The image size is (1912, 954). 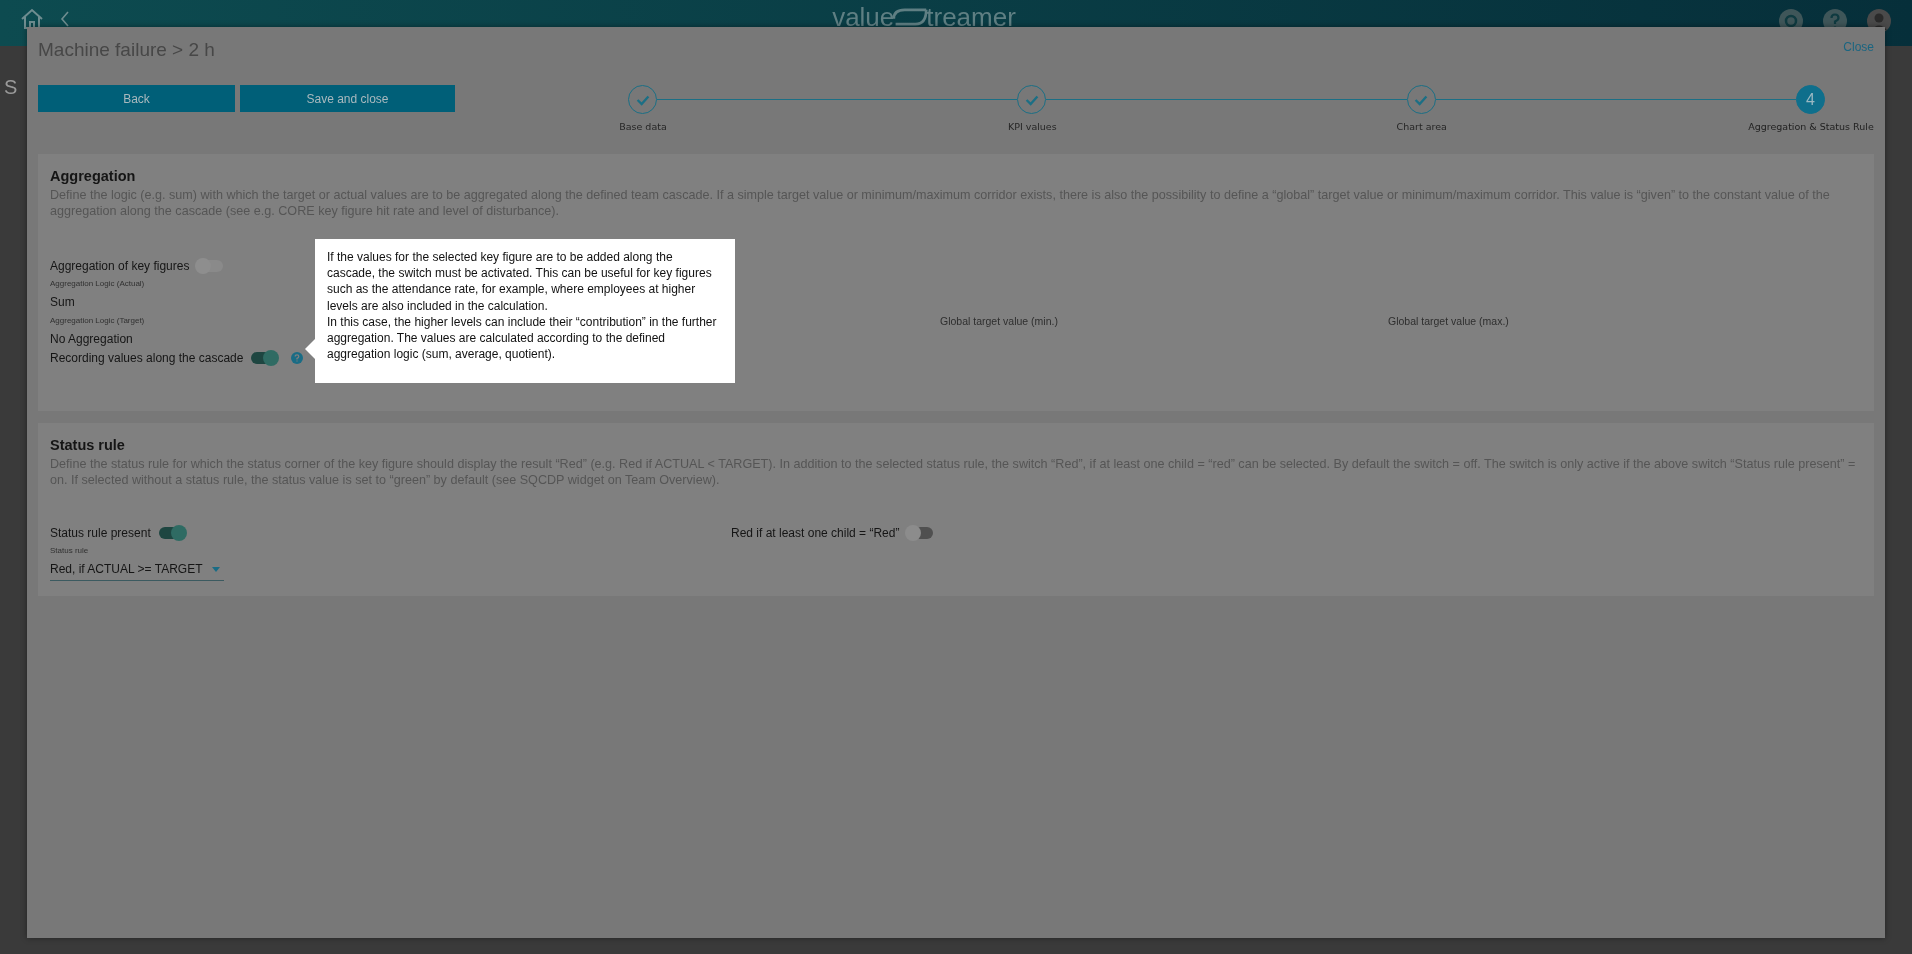 What do you see at coordinates (347, 98) in the screenshot?
I see `save-button: Save and close` at bounding box center [347, 98].